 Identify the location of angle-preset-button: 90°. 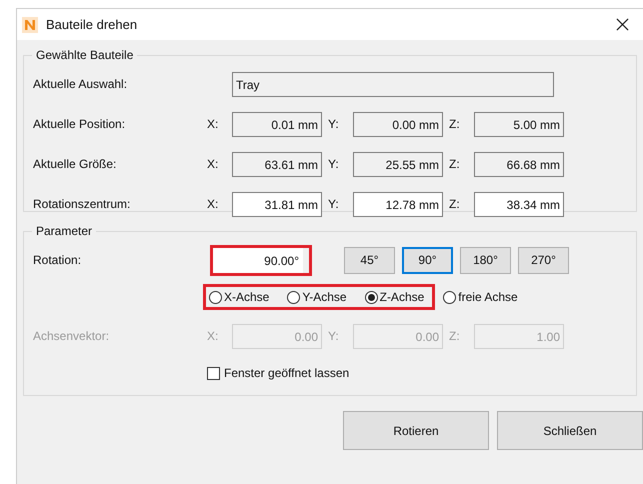
(427, 260).